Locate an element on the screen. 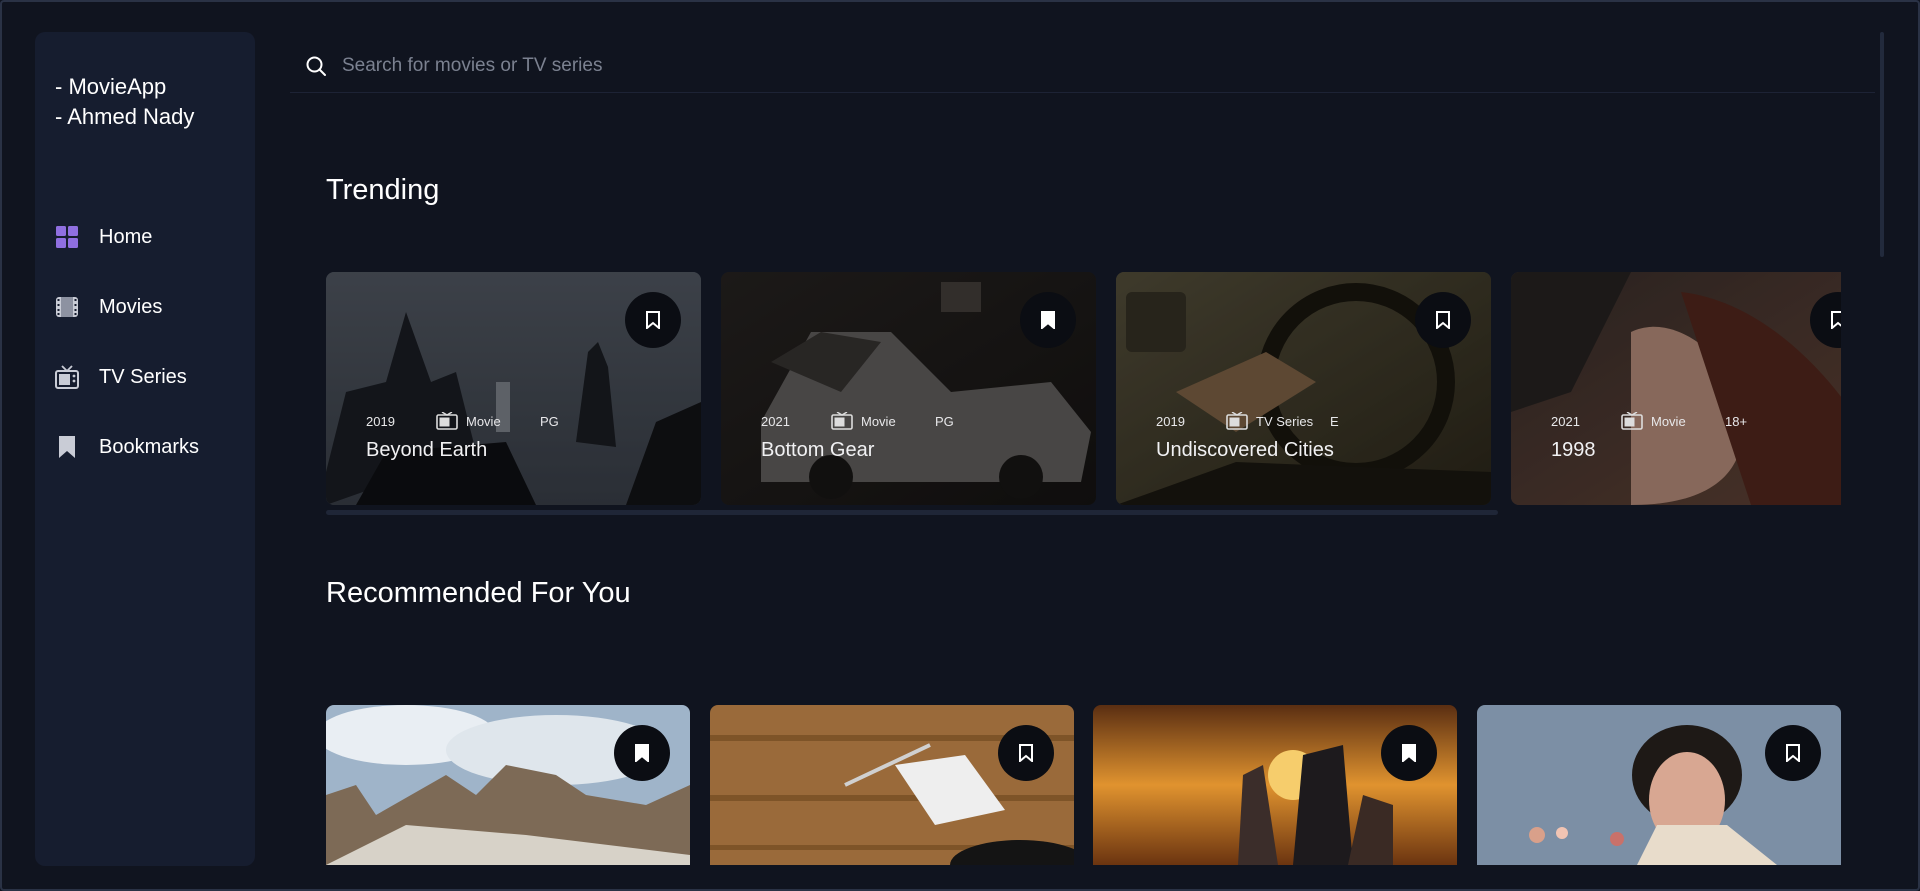 The width and height of the screenshot is (1920, 891). card-rating: 18+ is located at coordinates (1736, 421).